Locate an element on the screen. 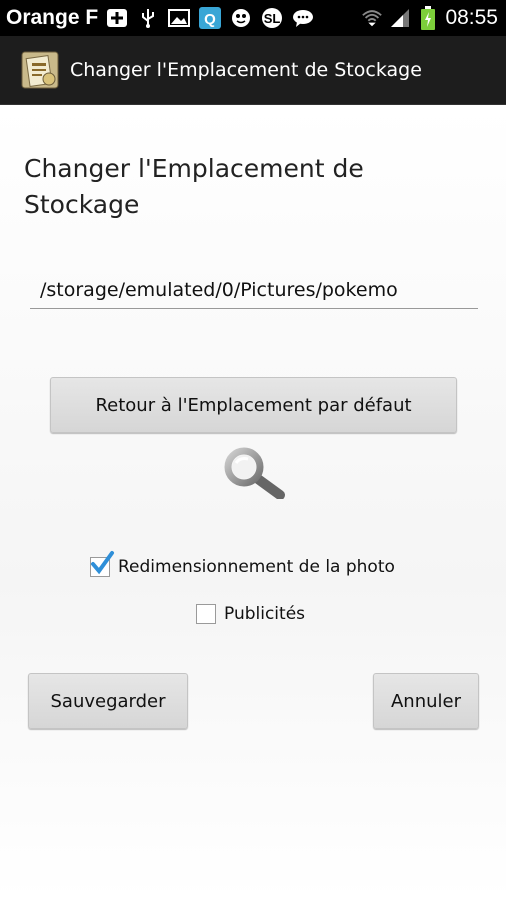 This screenshot has width=506, height=900. q-app-icon: Q is located at coordinates (210, 18).